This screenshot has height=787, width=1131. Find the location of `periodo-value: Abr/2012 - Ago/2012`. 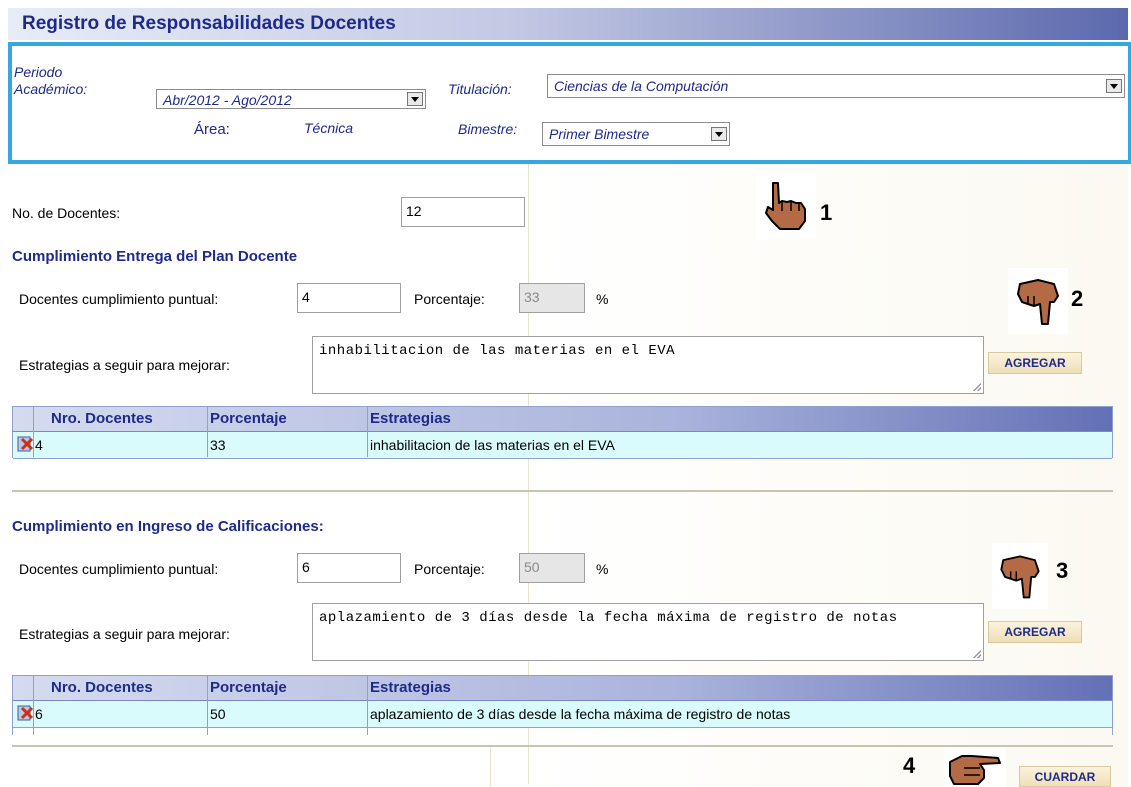

periodo-value: Abr/2012 - Ago/2012 is located at coordinates (227, 100).